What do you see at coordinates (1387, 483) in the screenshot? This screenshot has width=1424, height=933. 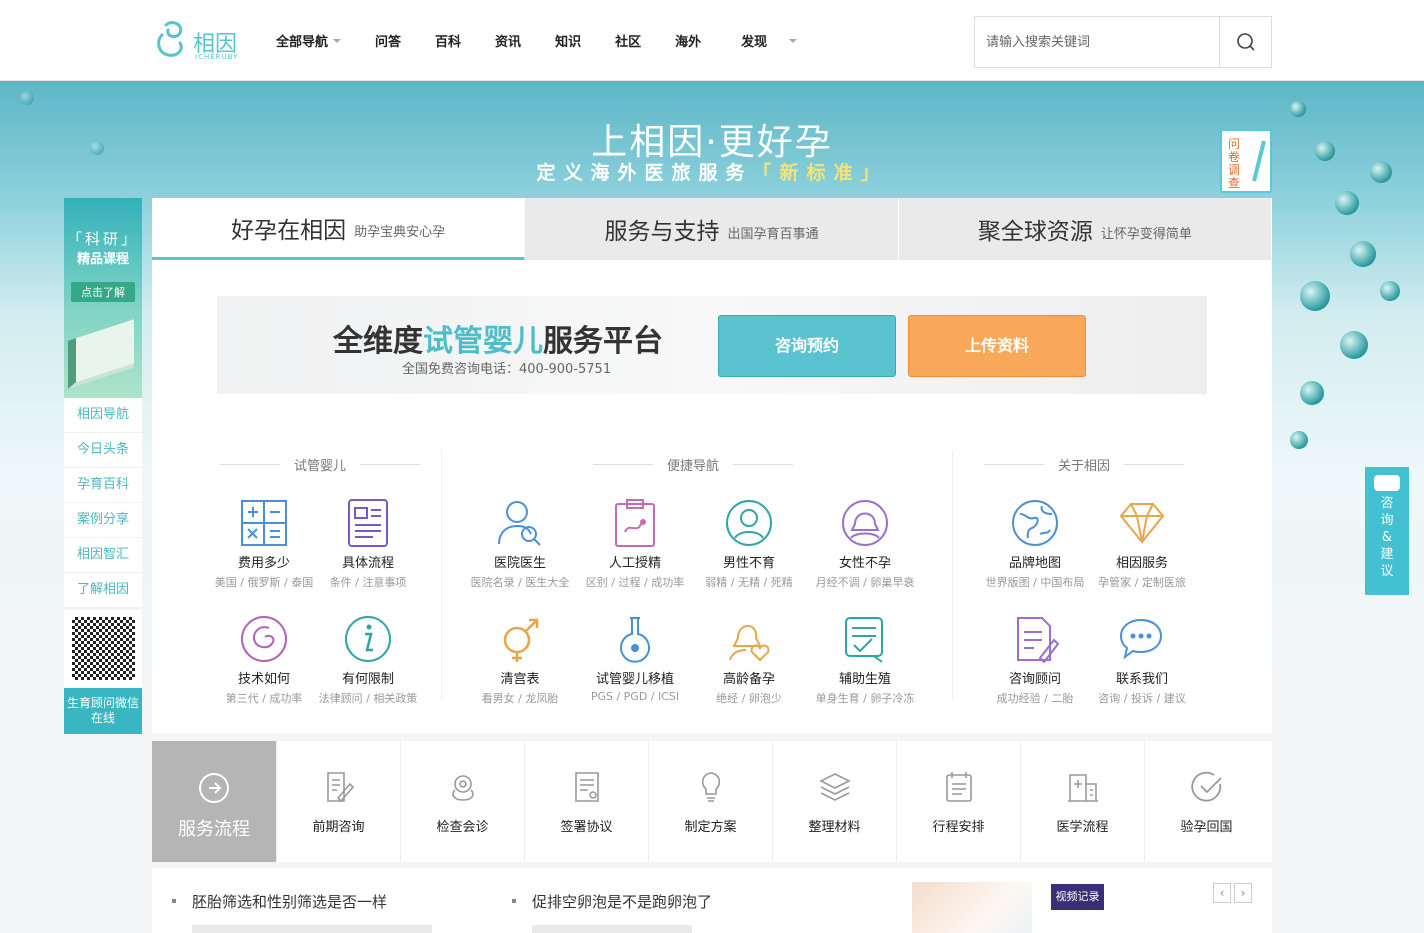 I see `message-icon` at bounding box center [1387, 483].